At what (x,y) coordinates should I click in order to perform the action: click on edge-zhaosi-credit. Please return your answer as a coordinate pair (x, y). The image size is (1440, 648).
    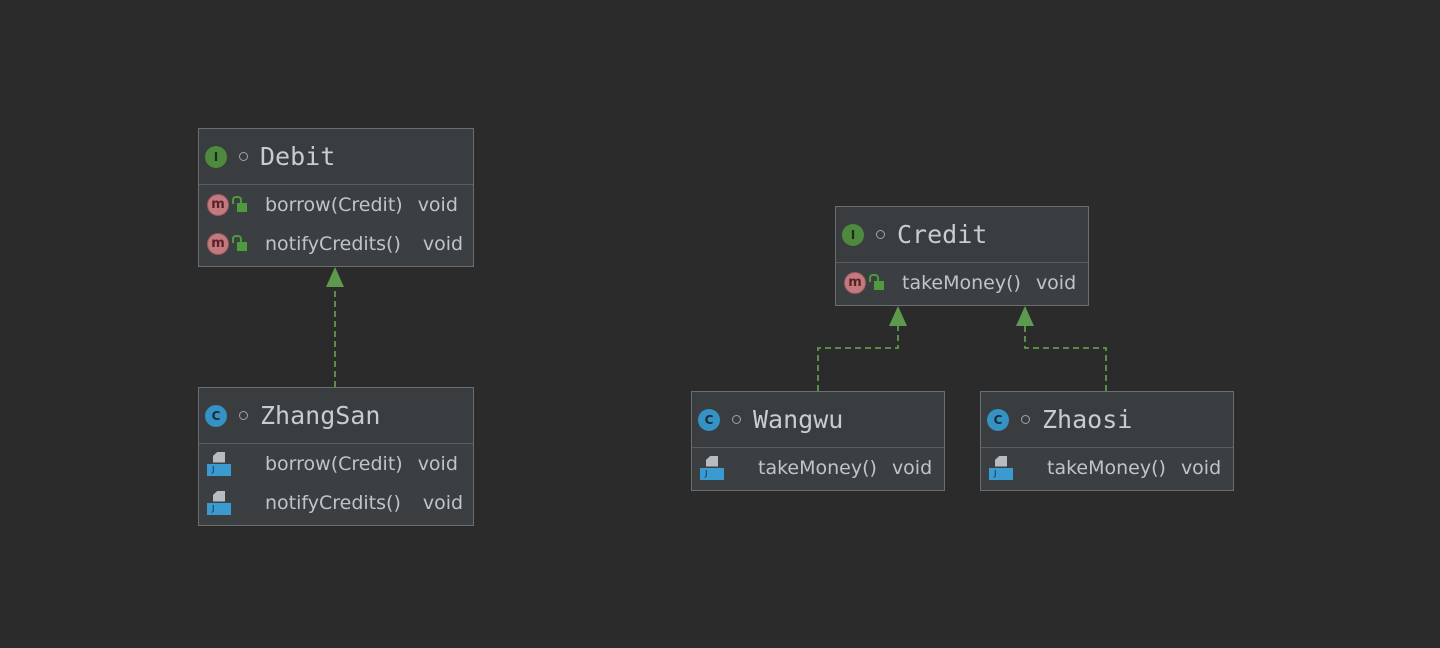
    Looking at the image, I should click on (1065, 358).